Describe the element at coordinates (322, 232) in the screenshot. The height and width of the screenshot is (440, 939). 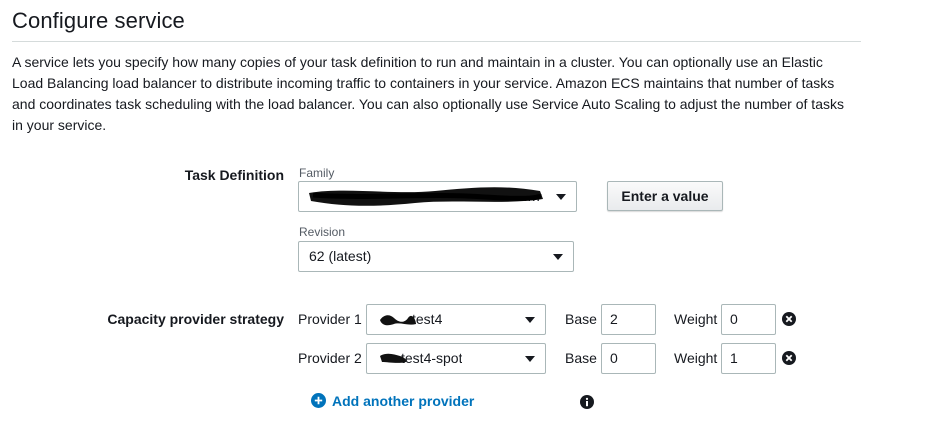
I see `revision-label: Revision` at that location.